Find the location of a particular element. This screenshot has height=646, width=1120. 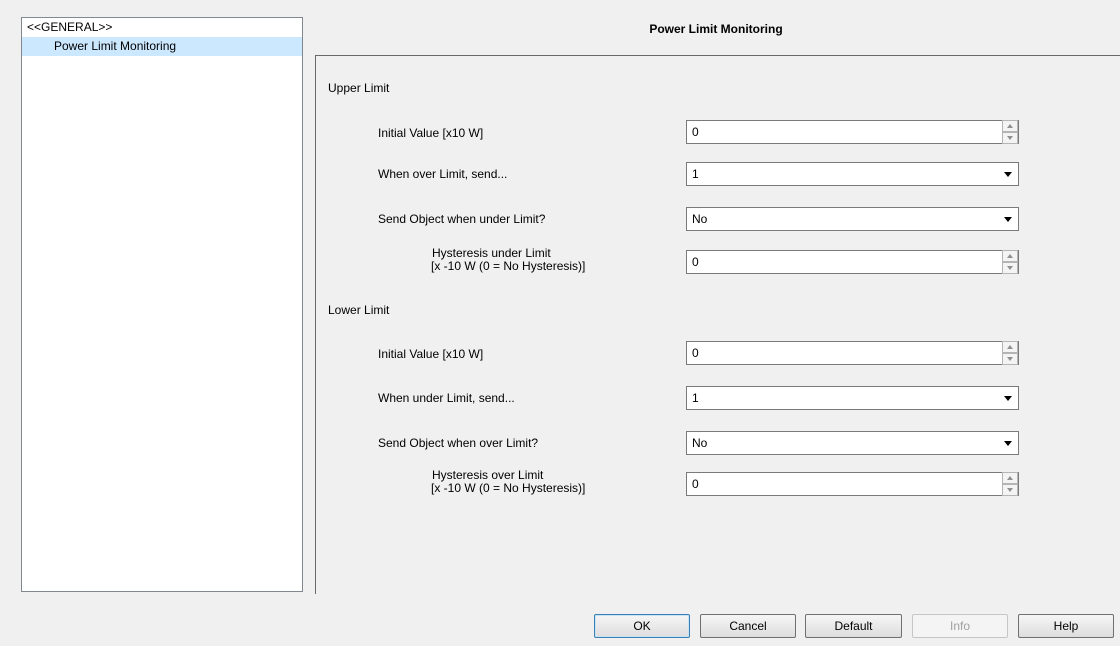

section-lower-limit: Lower Limit is located at coordinates (359, 310).